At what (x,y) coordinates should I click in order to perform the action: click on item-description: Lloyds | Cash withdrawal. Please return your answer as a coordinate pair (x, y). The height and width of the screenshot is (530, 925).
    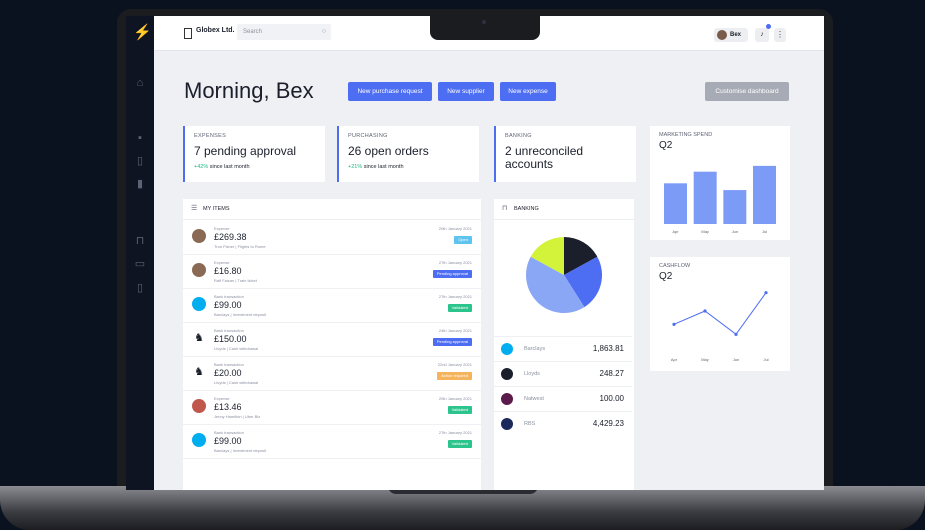
    Looking at the image, I should click on (236, 382).